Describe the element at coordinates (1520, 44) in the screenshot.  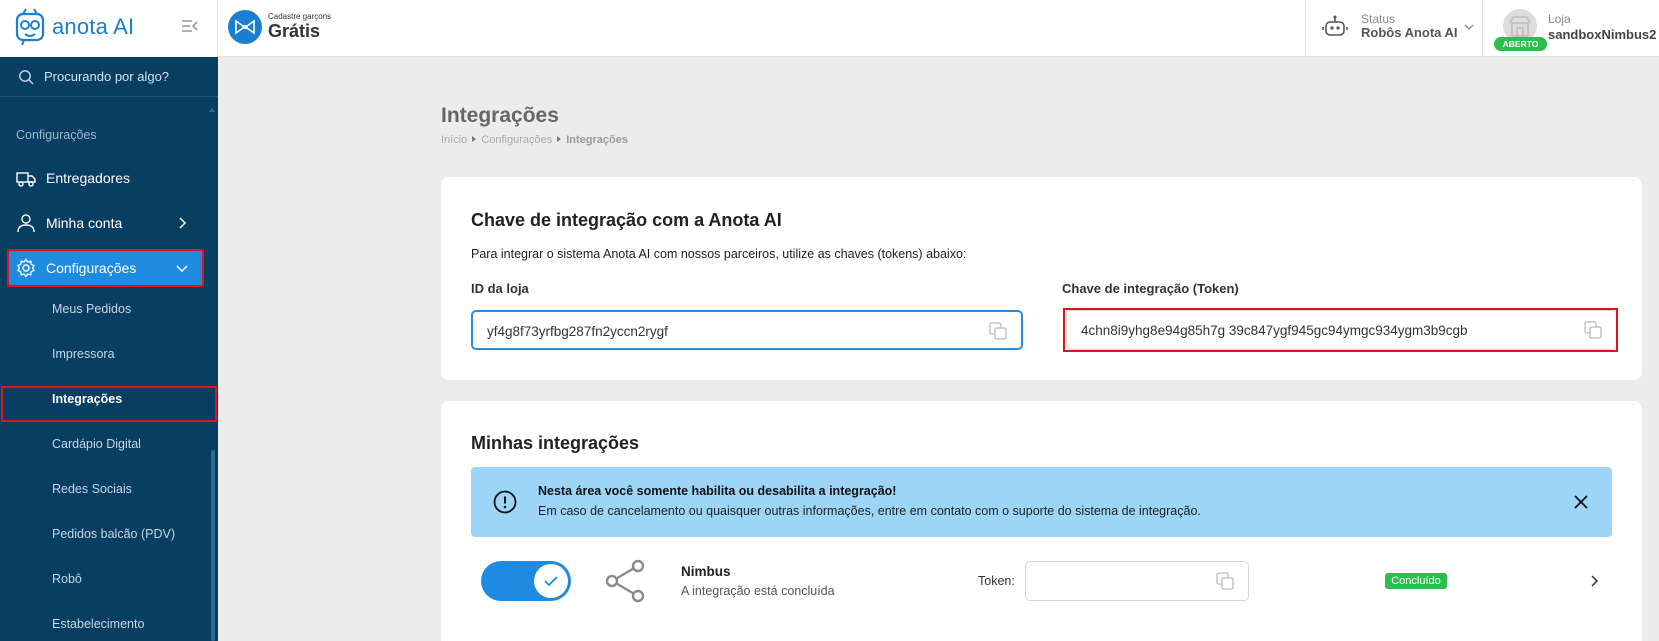
I see `store-open-badge: ABERTO` at that location.